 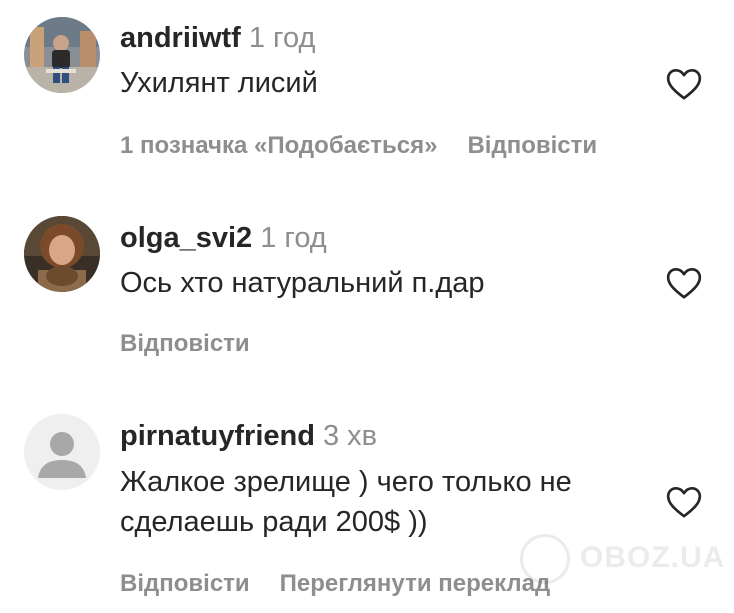 I want to click on comment-actions: Відповісти Переглянути переклад, so click(x=350, y=584).